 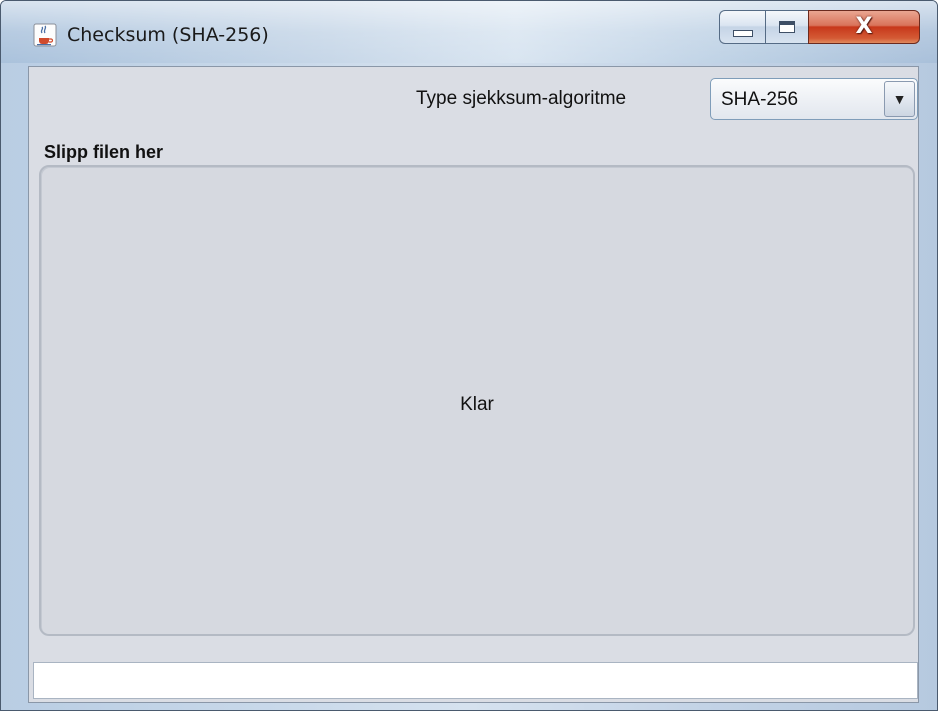 I want to click on algorithm-dropdown-button: ▼, so click(x=899, y=99).